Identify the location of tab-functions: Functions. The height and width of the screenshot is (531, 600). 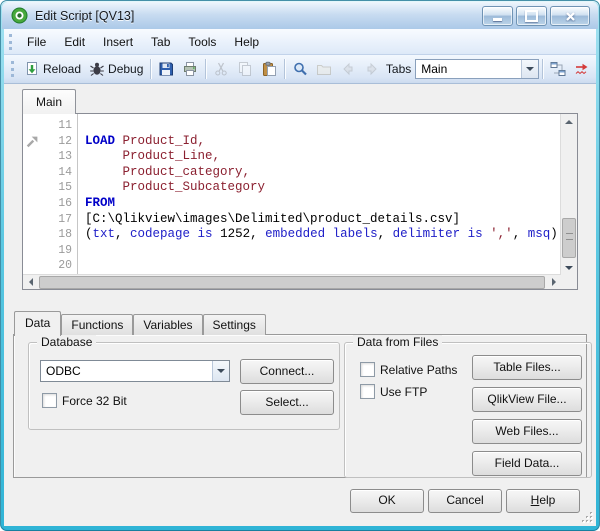
(97, 324).